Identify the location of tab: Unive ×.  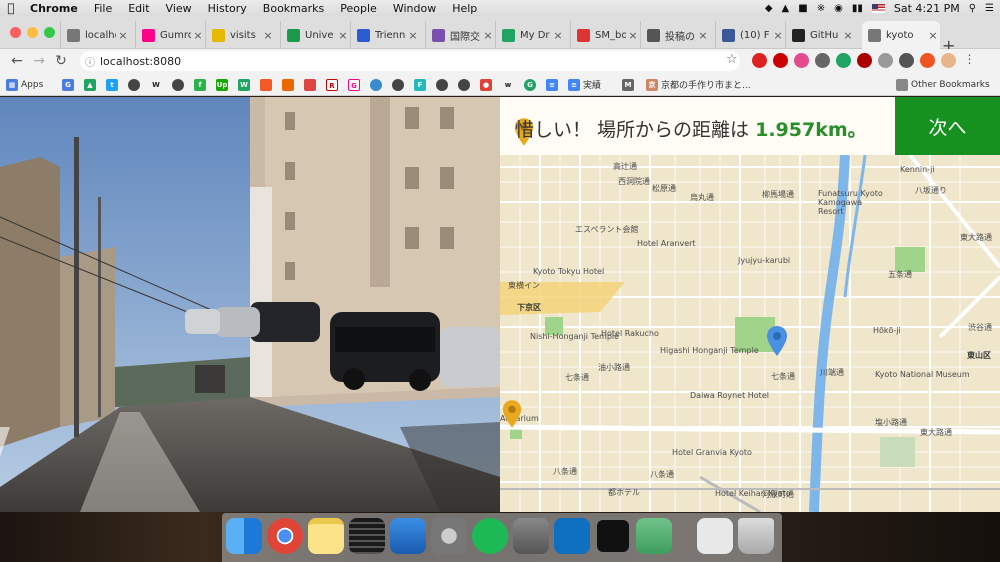
(315, 35).